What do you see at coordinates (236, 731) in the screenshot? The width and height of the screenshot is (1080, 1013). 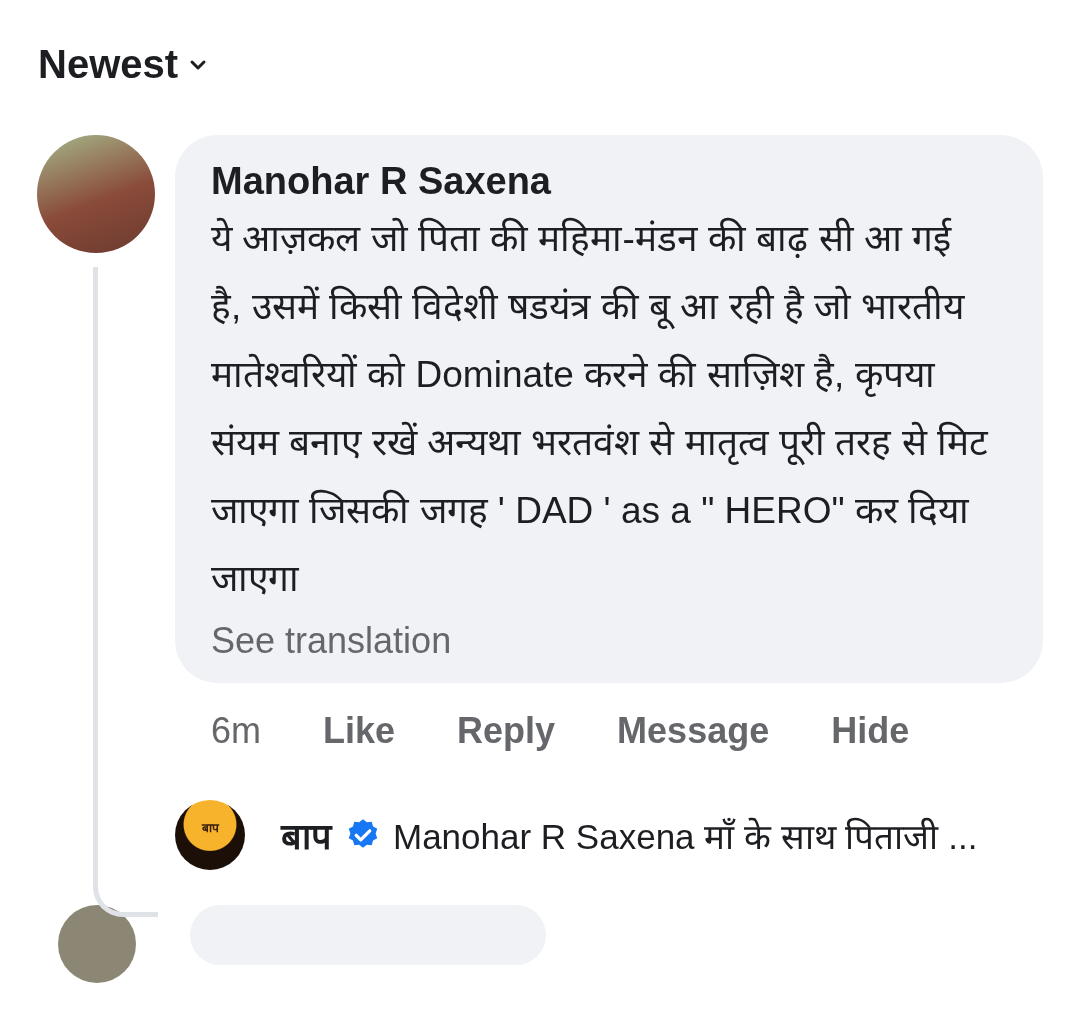 I see `comment-time: 6m` at bounding box center [236, 731].